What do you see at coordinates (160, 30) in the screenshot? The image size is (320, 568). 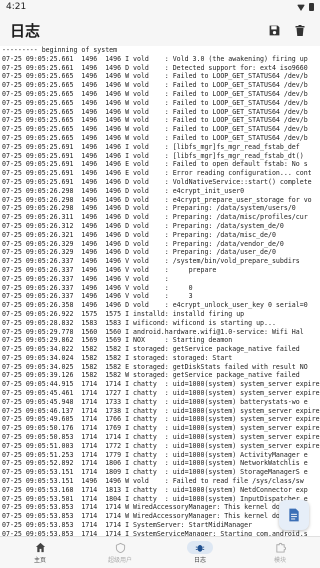 I see `app-bar: 日志` at bounding box center [160, 30].